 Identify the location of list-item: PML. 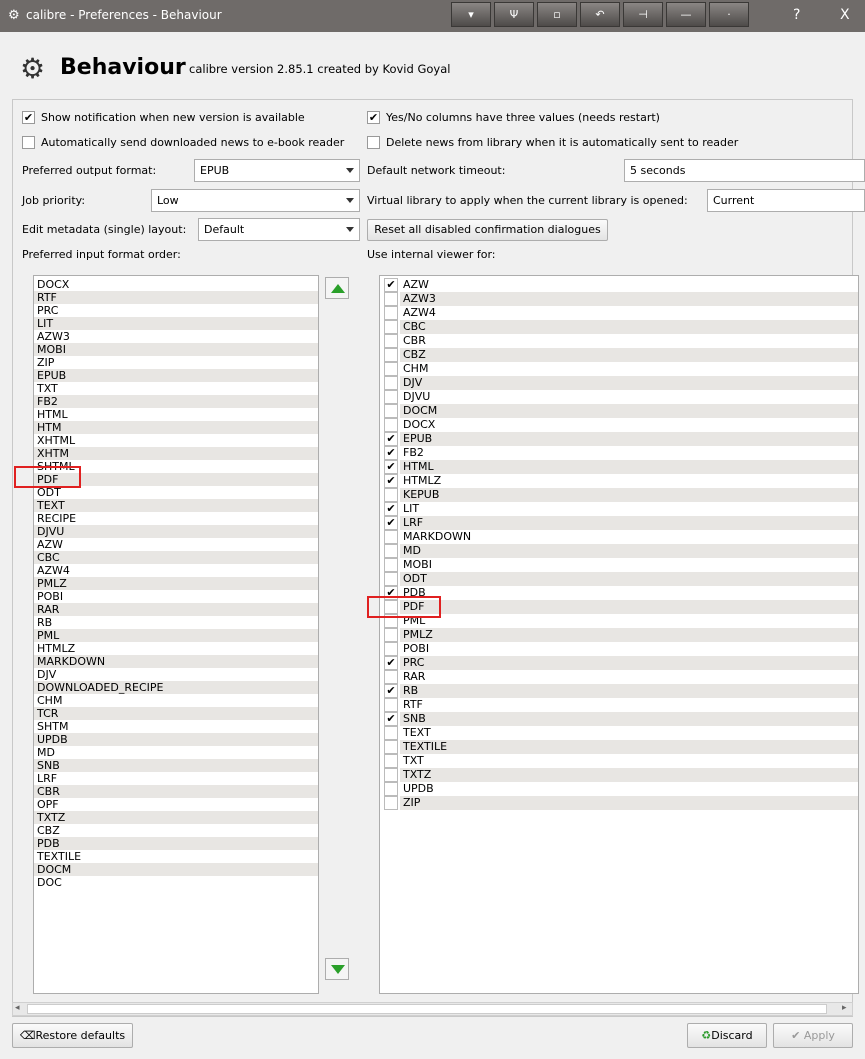
(176, 635).